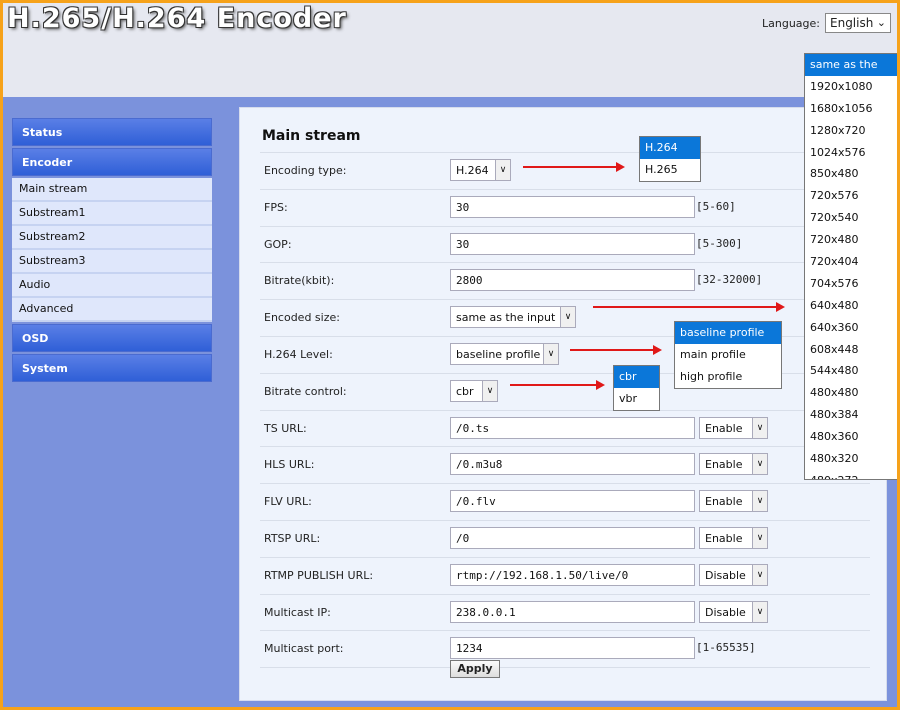  I want to click on sidebar-item-main-stream: Main stream, so click(112, 190).